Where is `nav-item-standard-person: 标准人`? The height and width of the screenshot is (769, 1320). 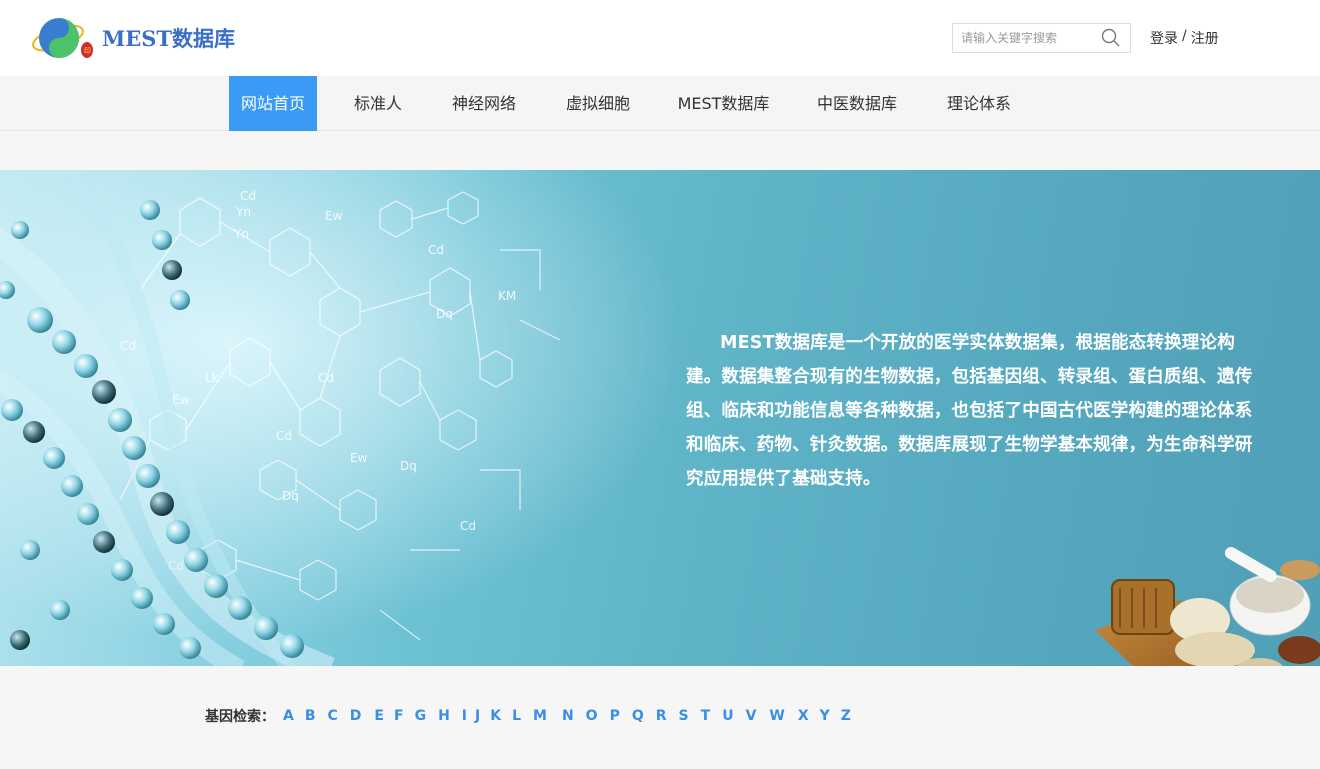
nav-item-standard-person: 标准人 is located at coordinates (378, 103).